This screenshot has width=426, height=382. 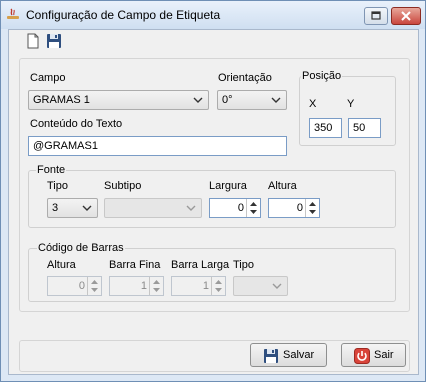 I want to click on barcode-altura-spinner: 0, so click(x=74, y=286).